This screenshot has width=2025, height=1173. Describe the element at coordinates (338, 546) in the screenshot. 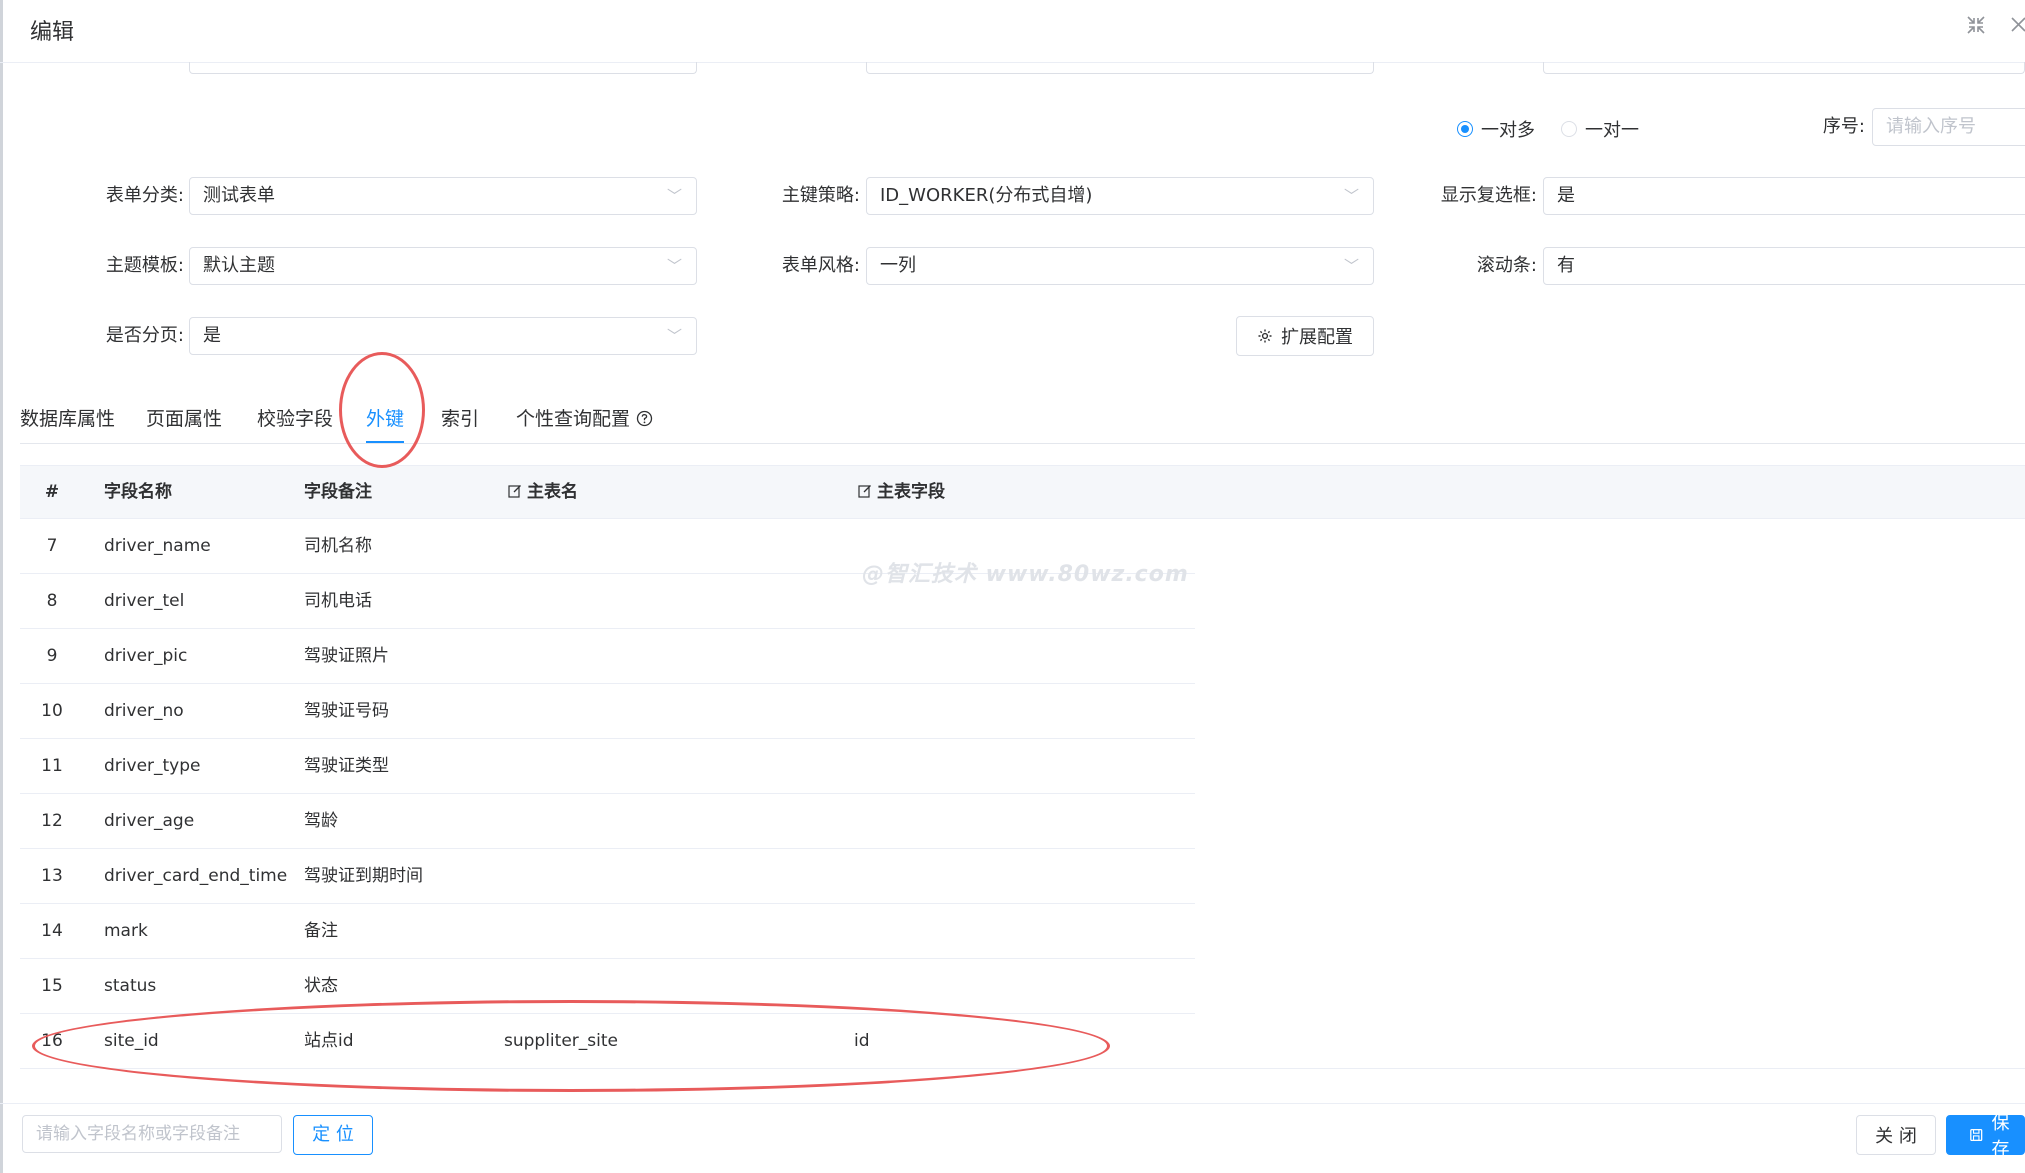

I see `cell-field-comment: 司机名称` at that location.